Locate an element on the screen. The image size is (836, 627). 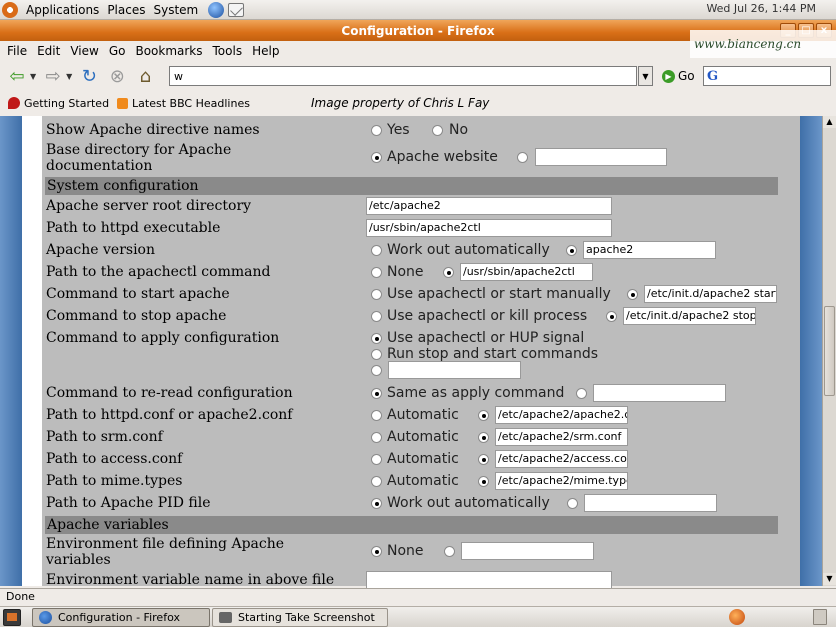
base-directory-input is located at coordinates (601, 157).